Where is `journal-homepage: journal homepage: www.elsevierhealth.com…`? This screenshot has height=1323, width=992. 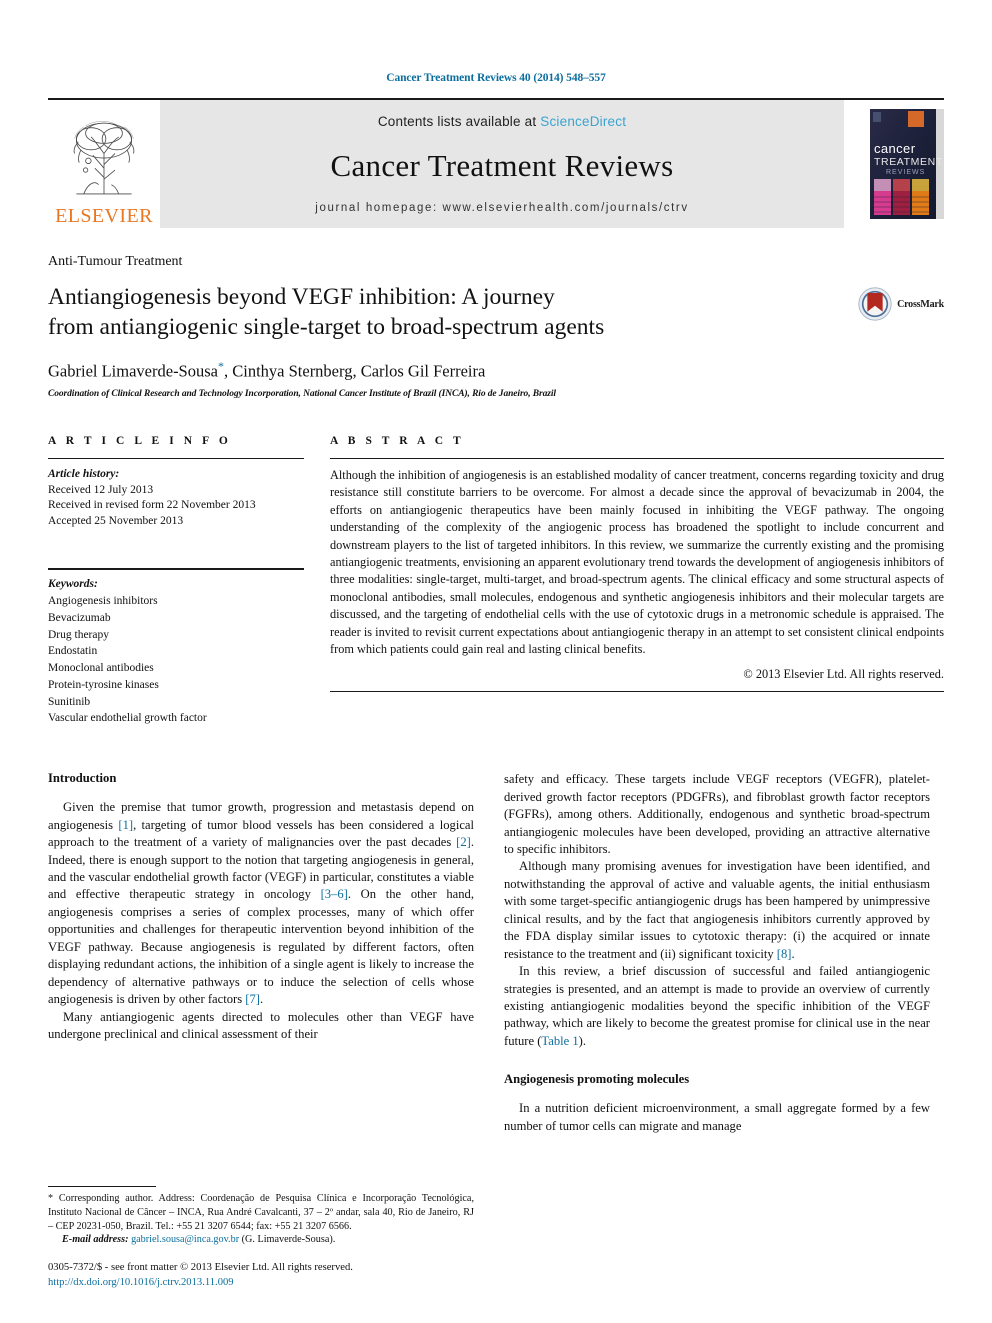
journal-homepage: journal homepage: www.elsevierhealth.com… is located at coordinates (501, 208).